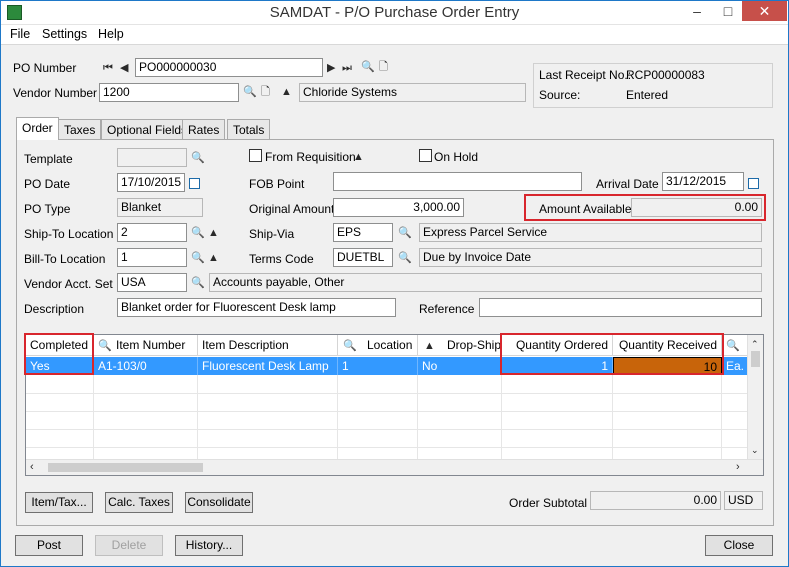 The height and width of the screenshot is (567, 789). Describe the element at coordinates (147, 129) in the screenshot. I see `tab-optional-fields: Optional Fields` at that location.